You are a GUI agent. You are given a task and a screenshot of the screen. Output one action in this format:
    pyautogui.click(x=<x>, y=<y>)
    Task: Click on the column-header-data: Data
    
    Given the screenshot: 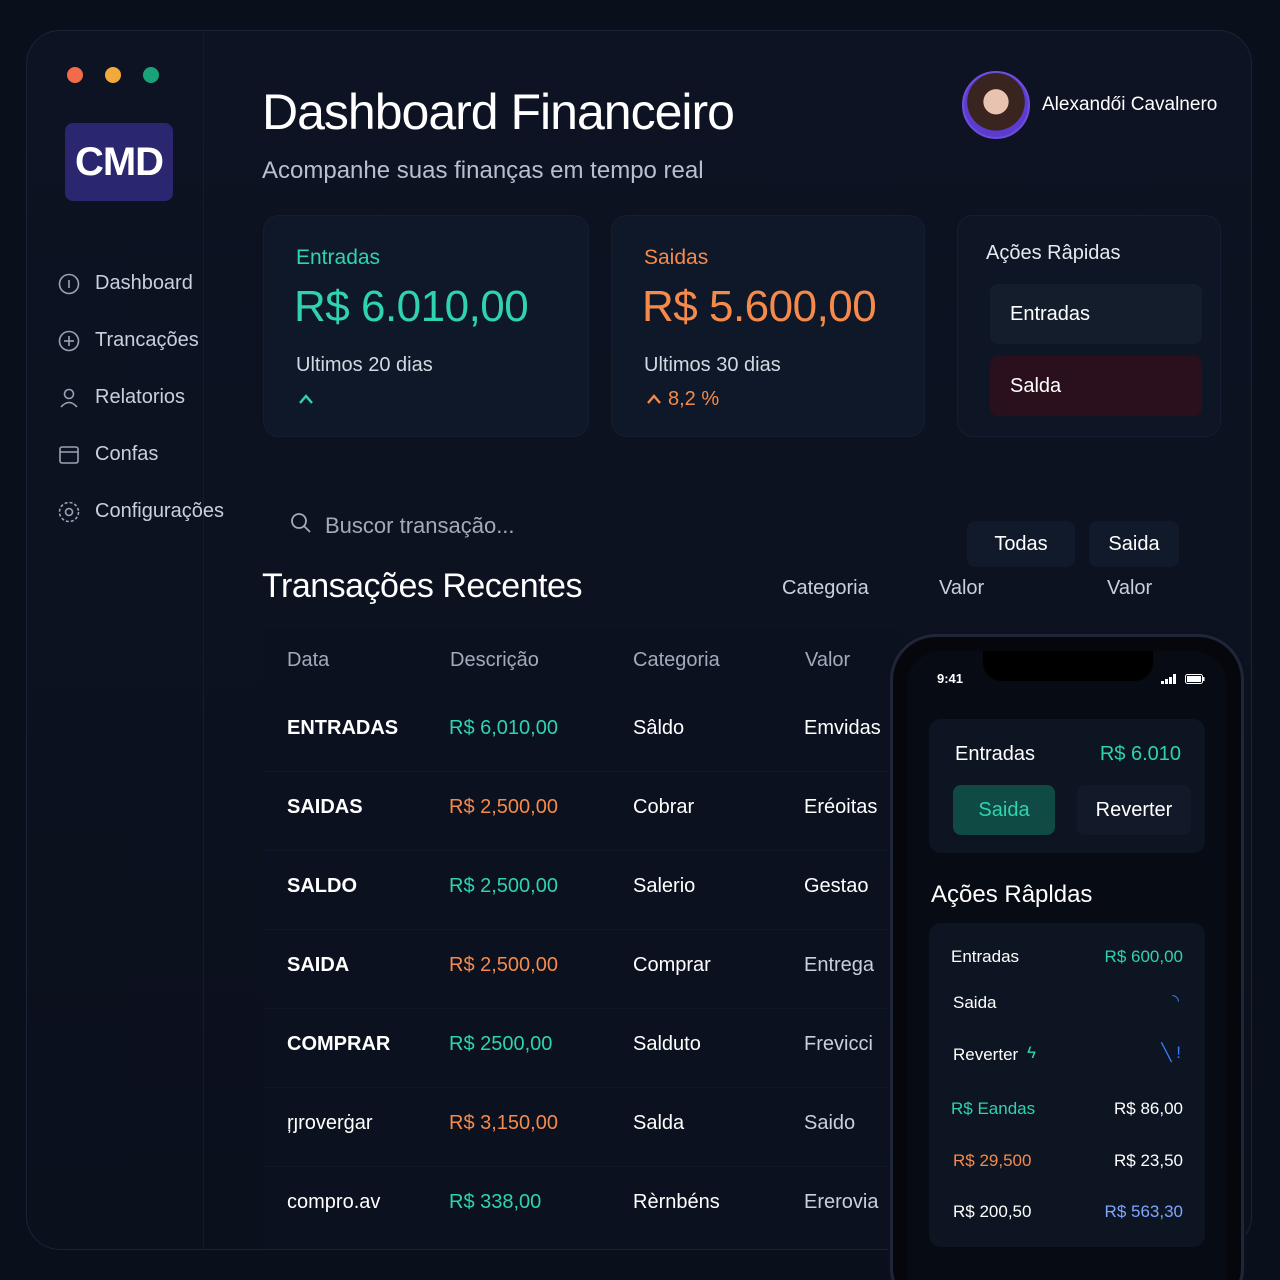 What is the action you would take?
    pyautogui.click(x=308, y=660)
    